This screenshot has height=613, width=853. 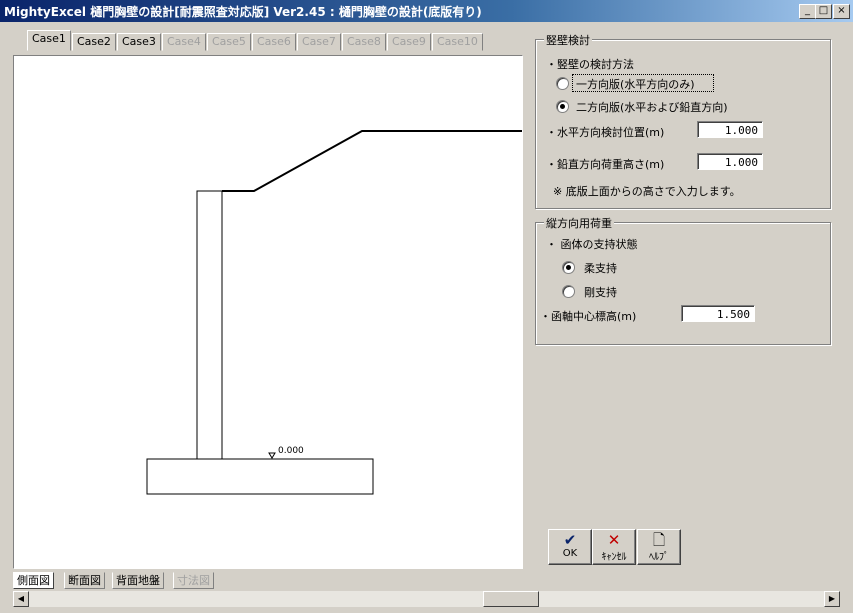 I want to click on center-elevation-input: 1.500, so click(x=718, y=313).